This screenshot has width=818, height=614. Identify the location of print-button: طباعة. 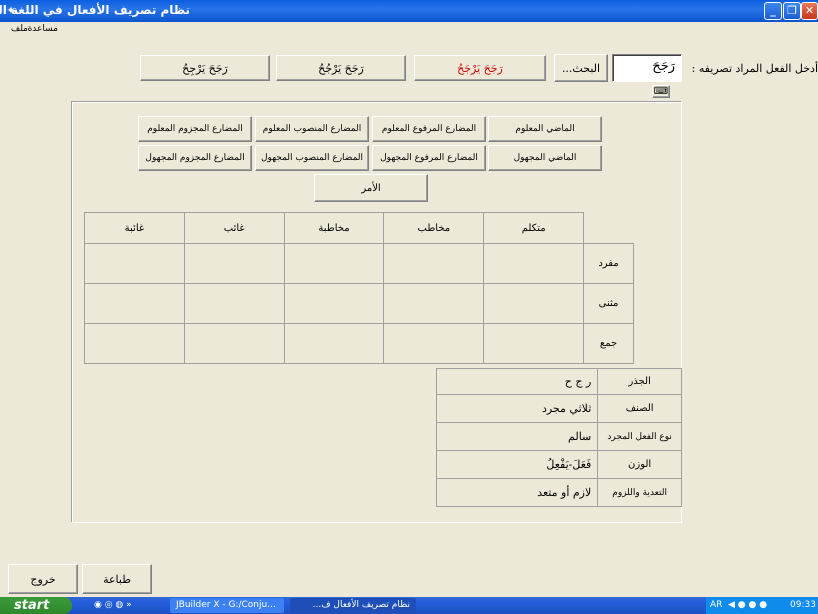
(117, 579).